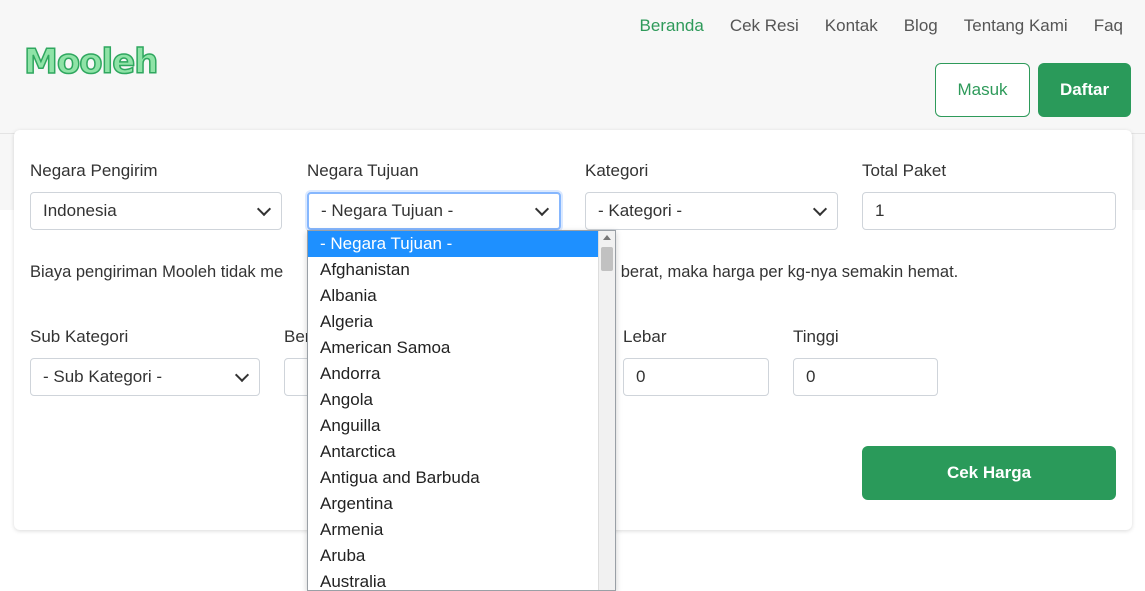  I want to click on check-price-button: Cek Harga, so click(989, 473).